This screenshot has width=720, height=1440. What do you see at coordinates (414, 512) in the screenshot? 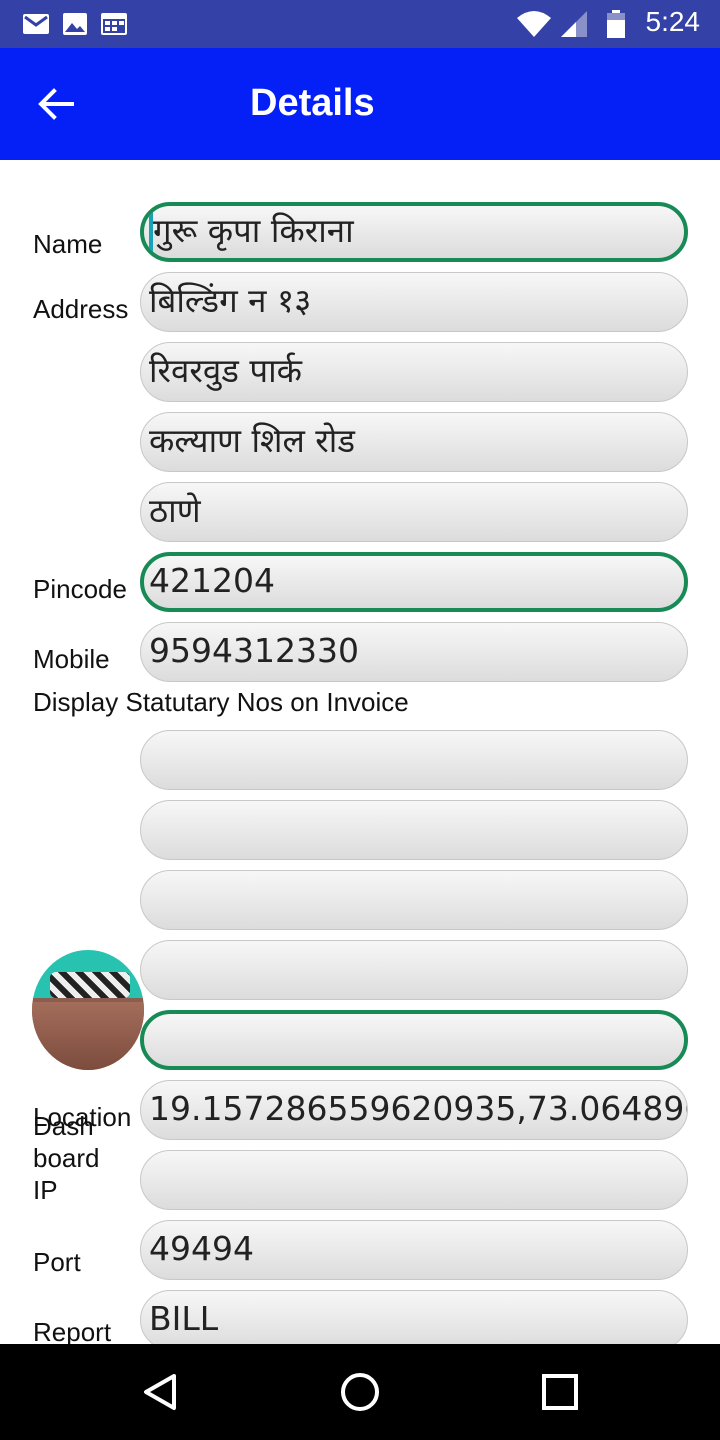
I see `address-line-4-field: ठाणे` at bounding box center [414, 512].